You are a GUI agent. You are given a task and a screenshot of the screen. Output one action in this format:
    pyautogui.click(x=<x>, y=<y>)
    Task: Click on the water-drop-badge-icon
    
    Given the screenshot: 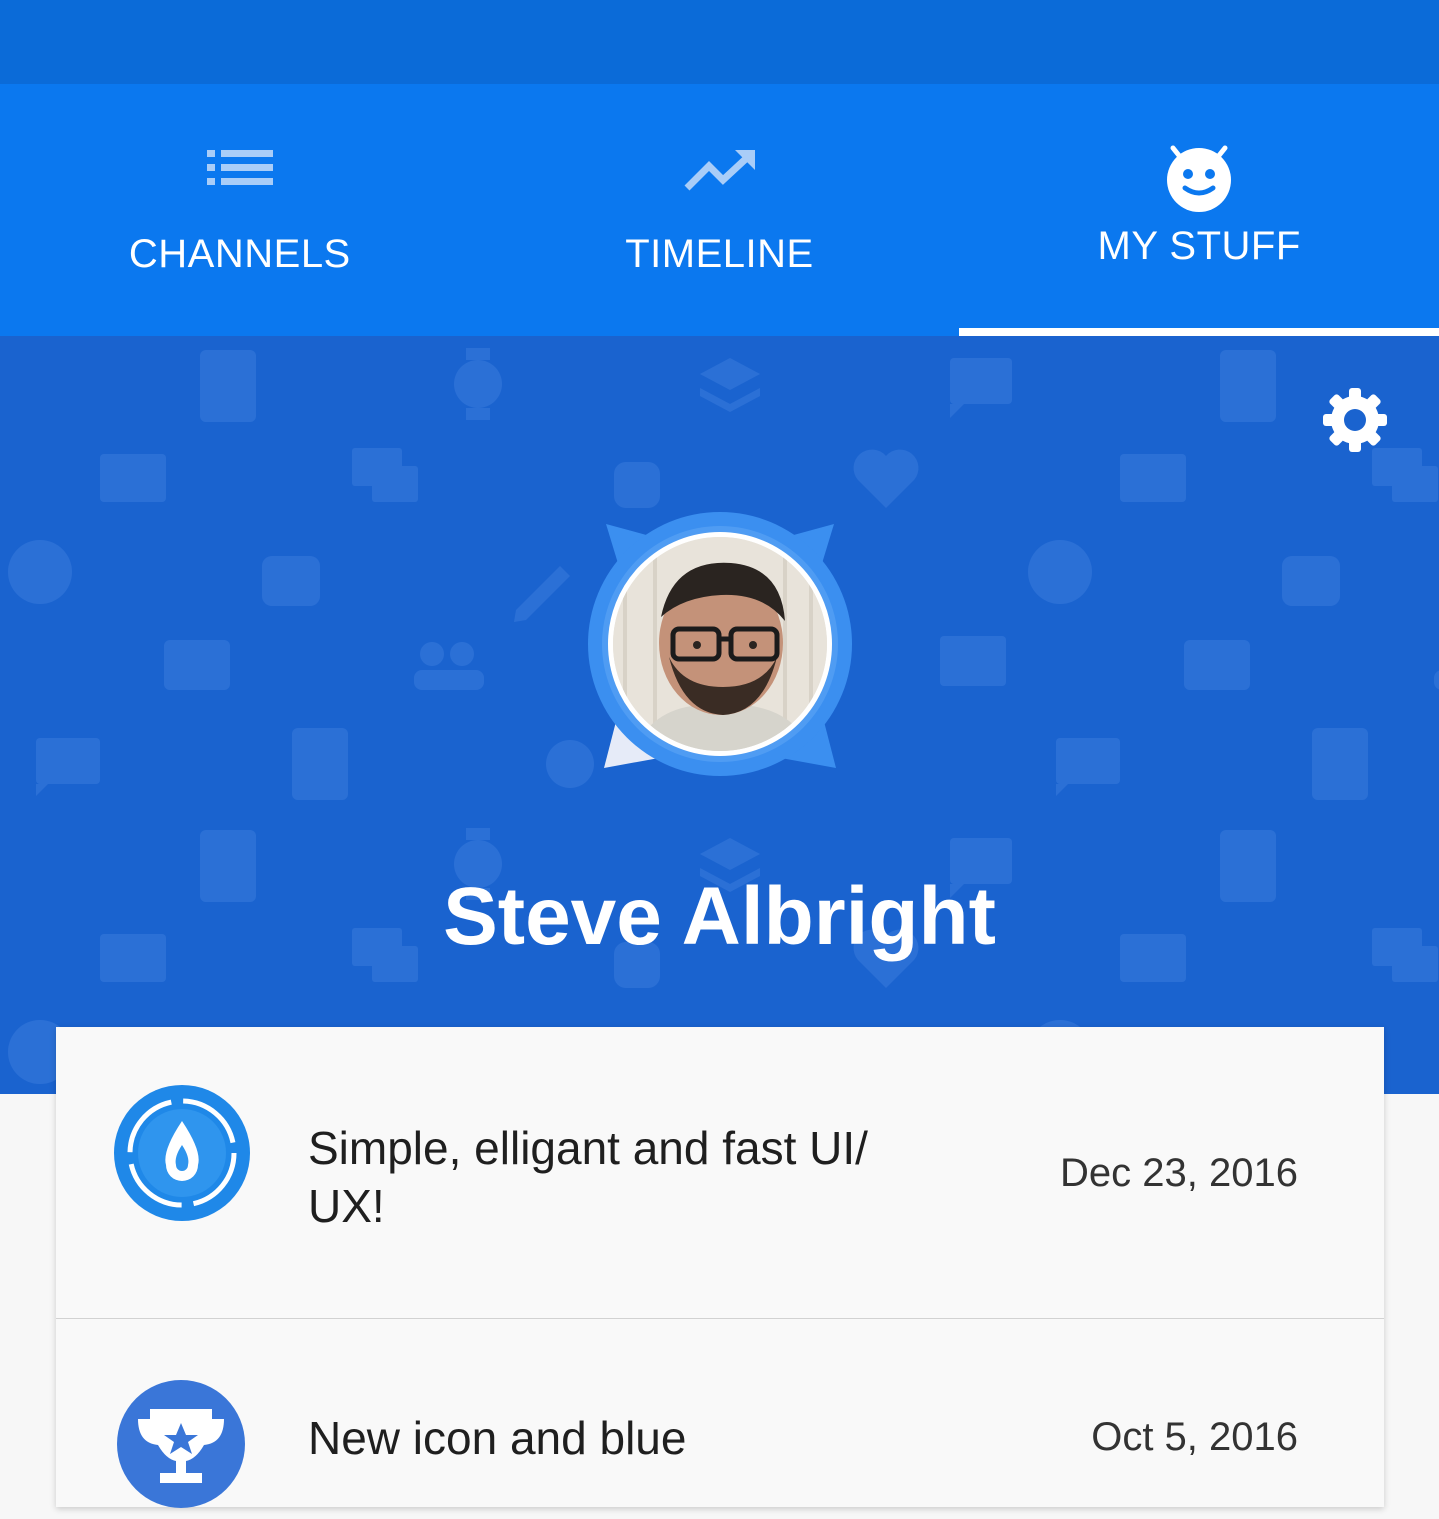 What is the action you would take?
    pyautogui.click(x=182, y=1155)
    